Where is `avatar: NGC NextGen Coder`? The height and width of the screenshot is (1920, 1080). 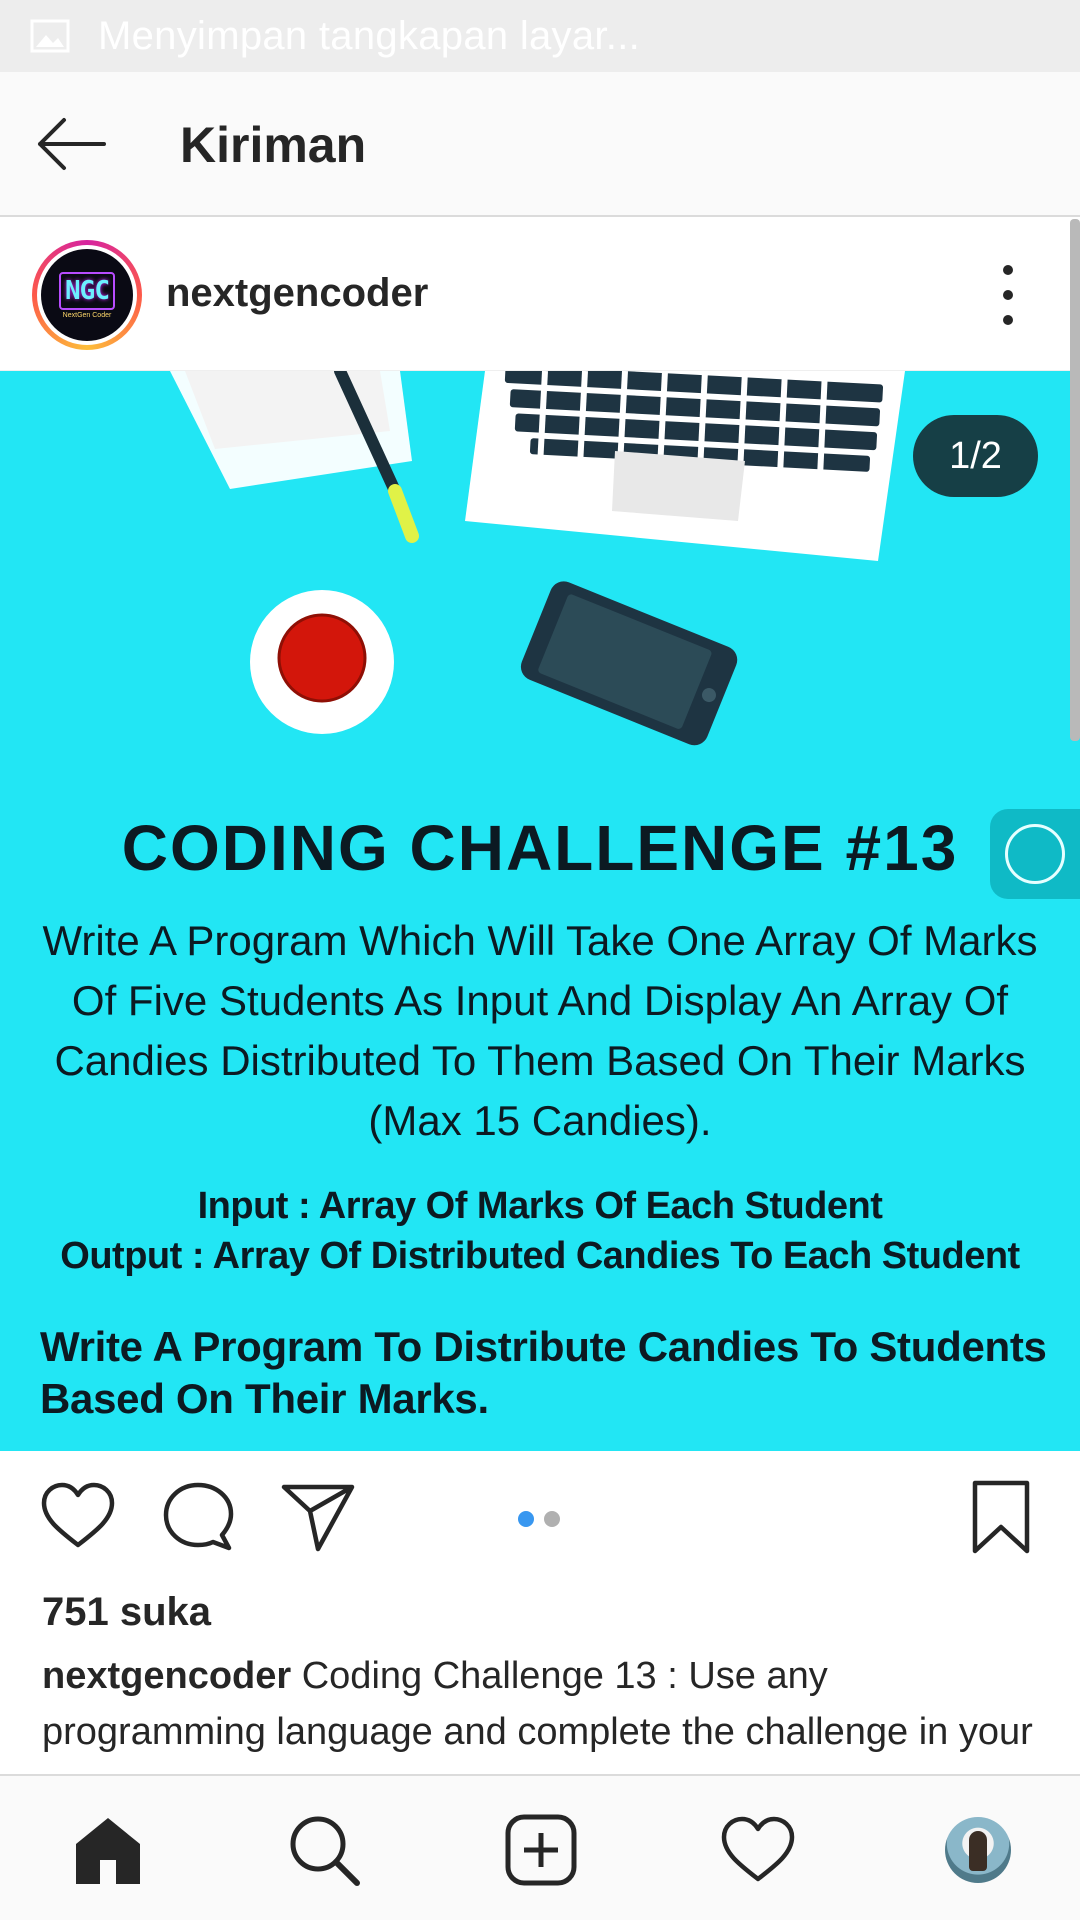
avatar: NGC NextGen Coder is located at coordinates (87, 295).